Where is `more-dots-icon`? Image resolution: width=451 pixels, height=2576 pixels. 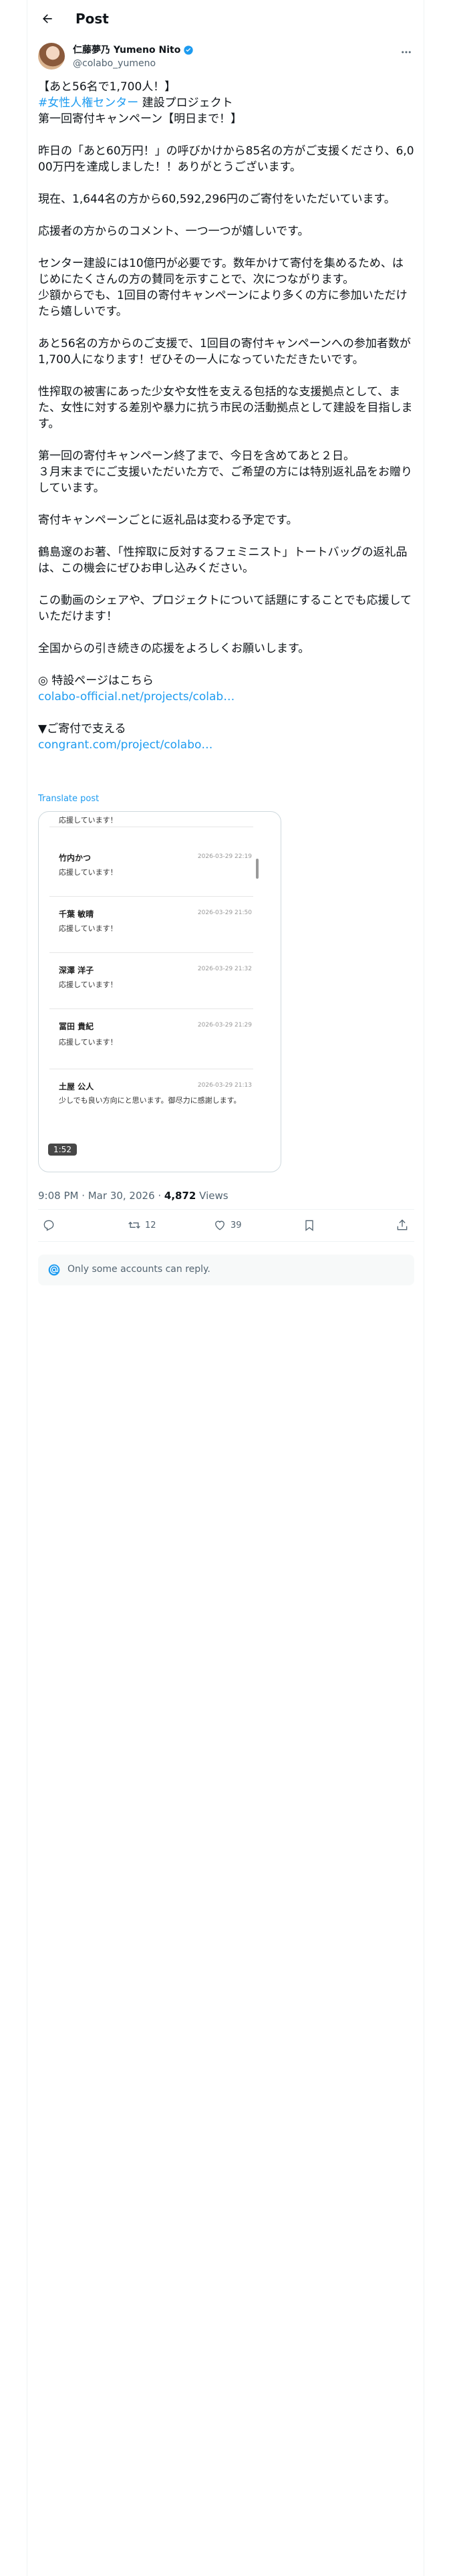
more-dots-icon is located at coordinates (406, 52).